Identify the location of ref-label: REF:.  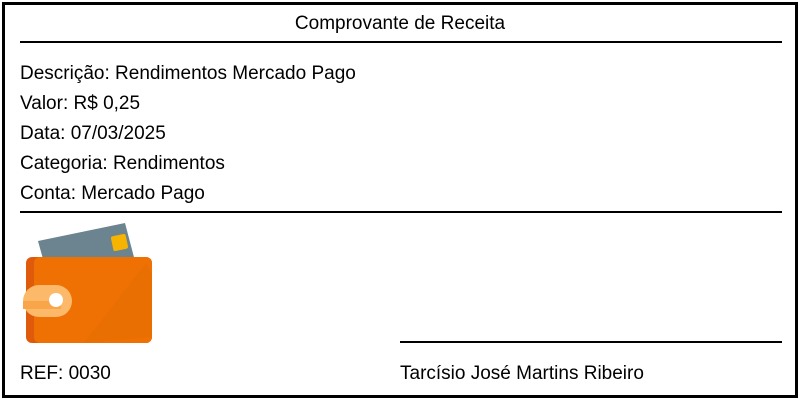
(42, 373).